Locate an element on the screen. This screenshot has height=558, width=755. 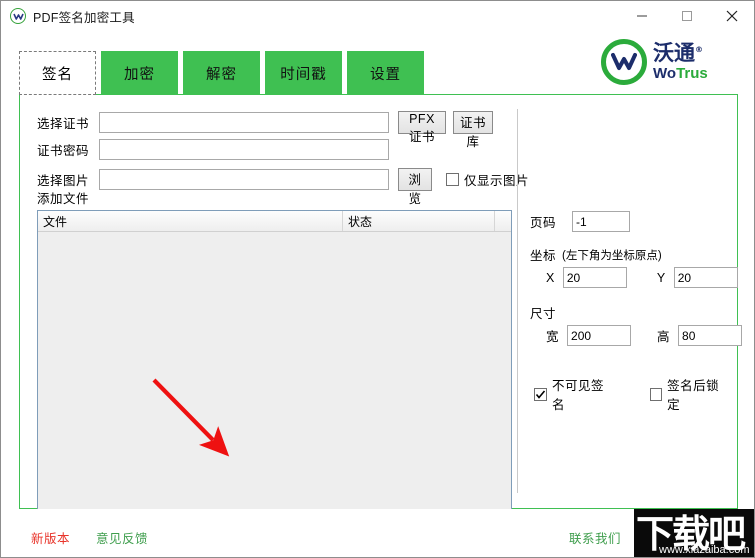
wotrus-circle-icon is located at coordinates (624, 62).